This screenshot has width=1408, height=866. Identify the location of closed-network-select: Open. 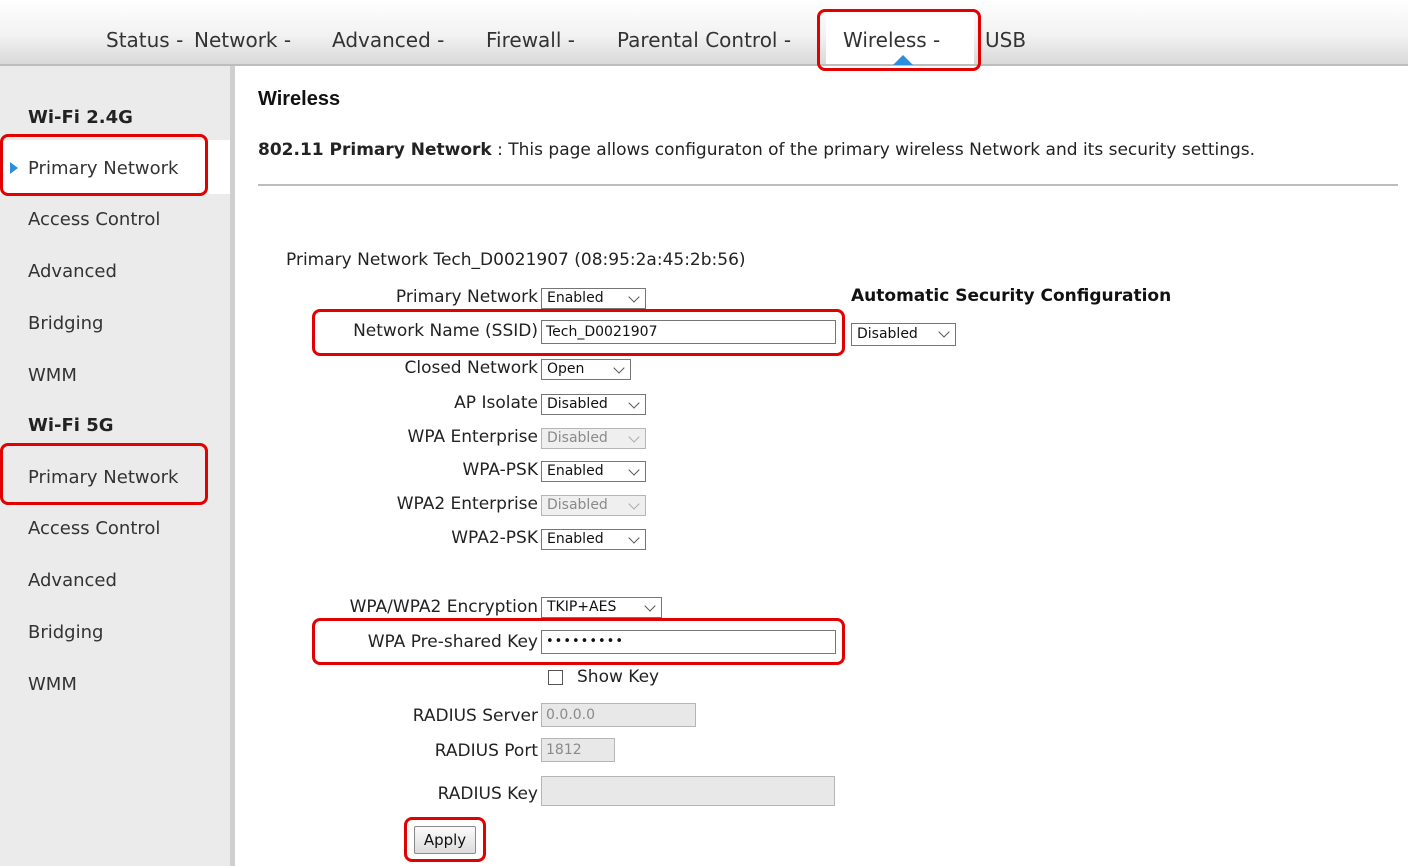
(586, 369).